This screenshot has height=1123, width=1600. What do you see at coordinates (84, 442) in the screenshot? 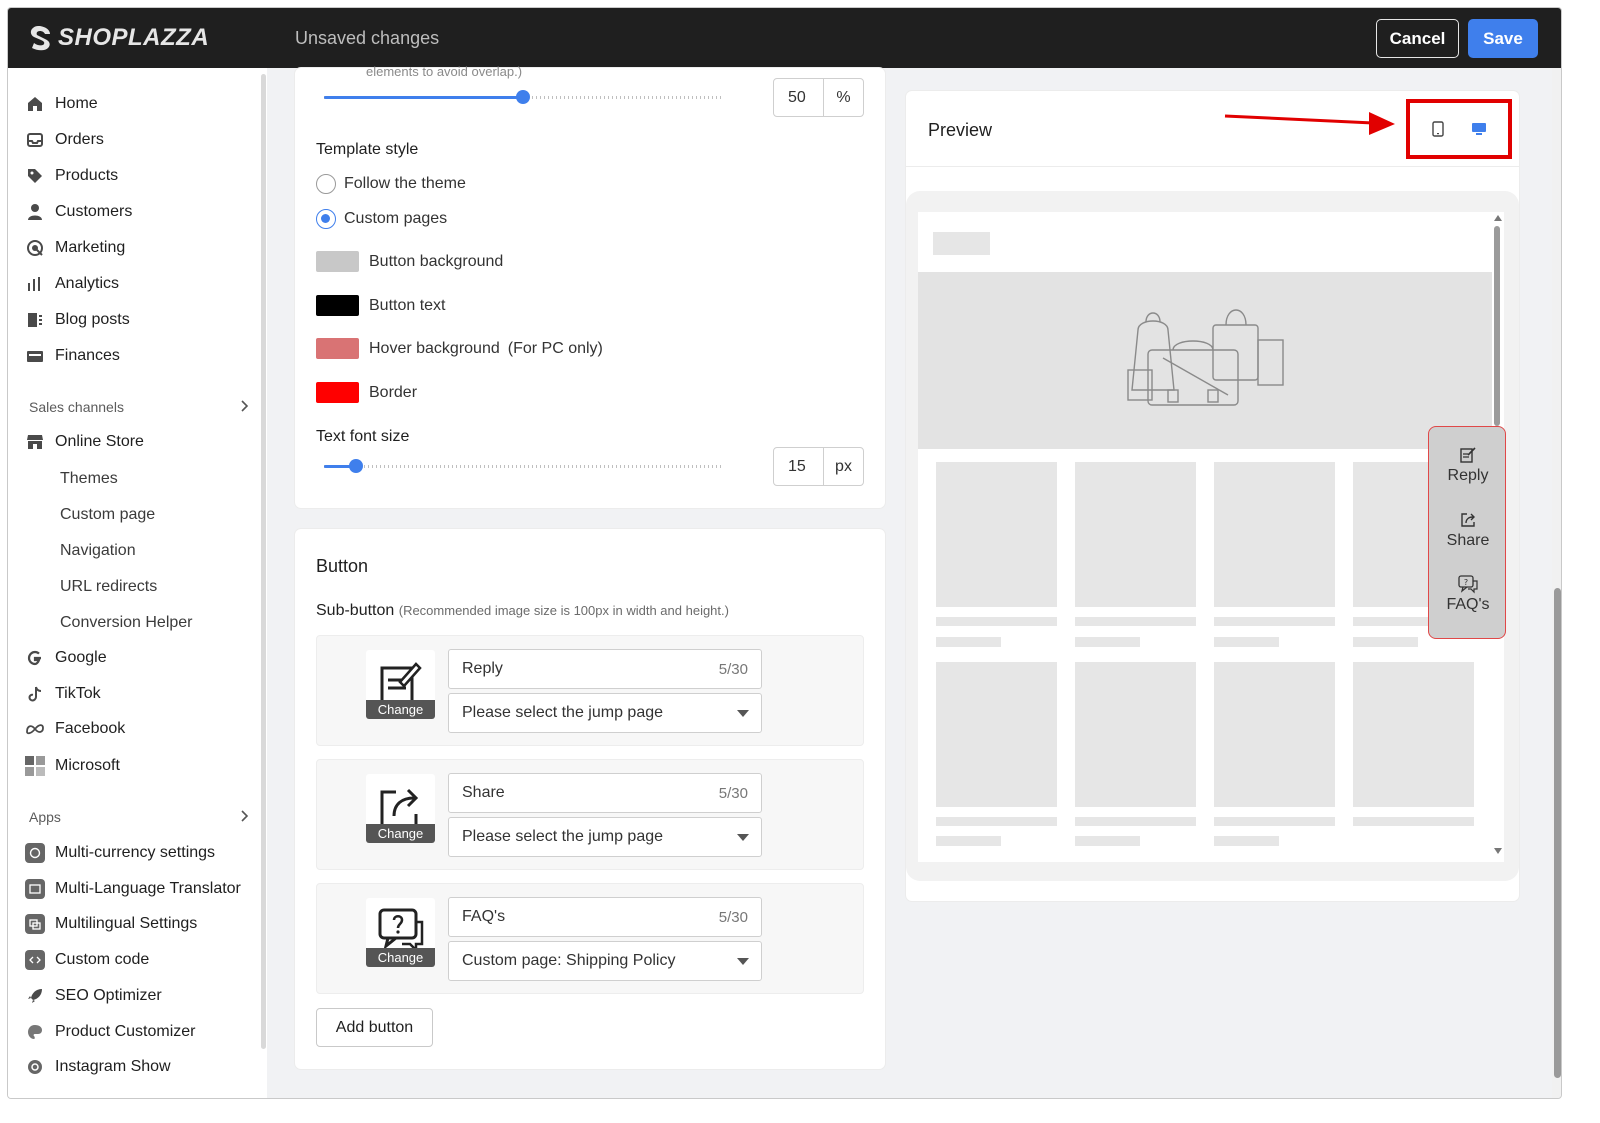
I see `sidebar-item-online-store: Online Store` at bounding box center [84, 442].